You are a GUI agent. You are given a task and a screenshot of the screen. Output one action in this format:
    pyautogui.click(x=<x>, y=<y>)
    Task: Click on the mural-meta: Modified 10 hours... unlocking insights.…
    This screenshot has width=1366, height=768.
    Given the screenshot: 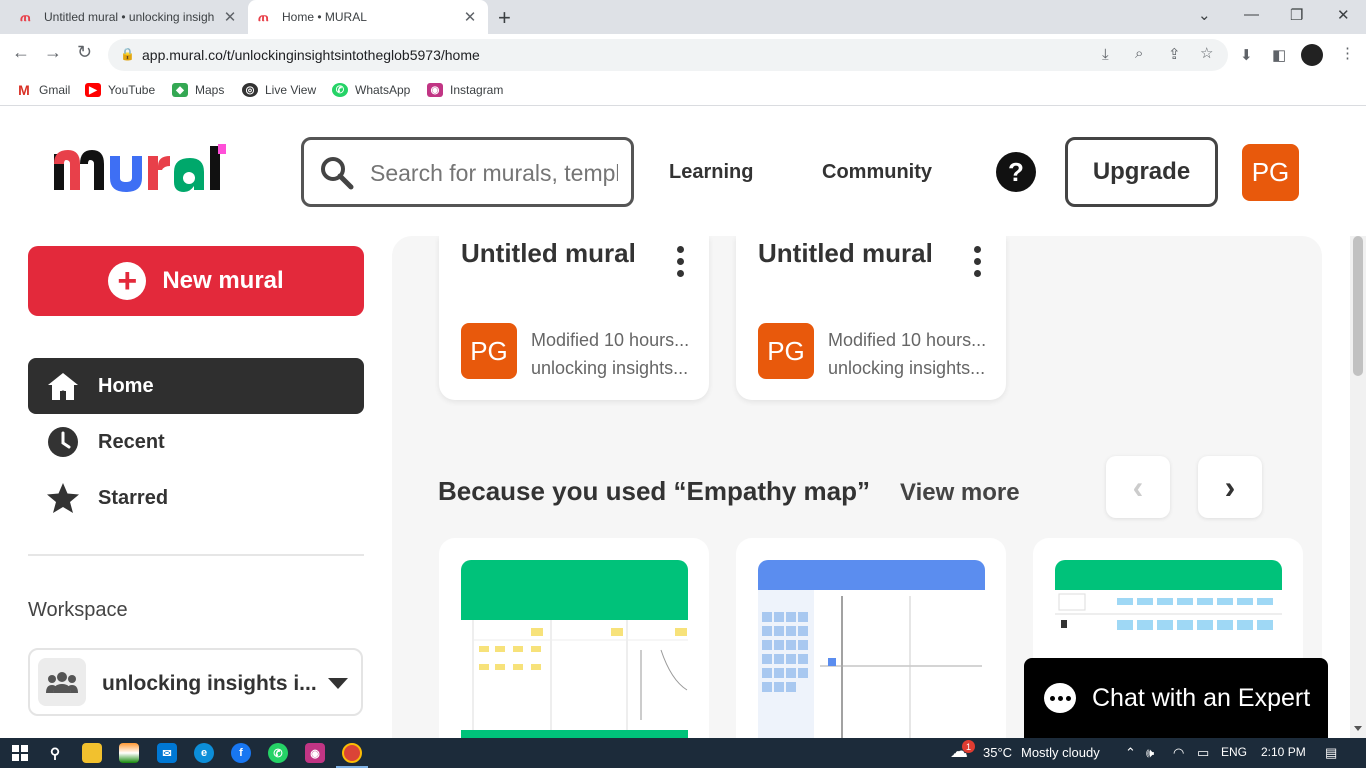 What is the action you would take?
    pyautogui.click(x=914, y=354)
    